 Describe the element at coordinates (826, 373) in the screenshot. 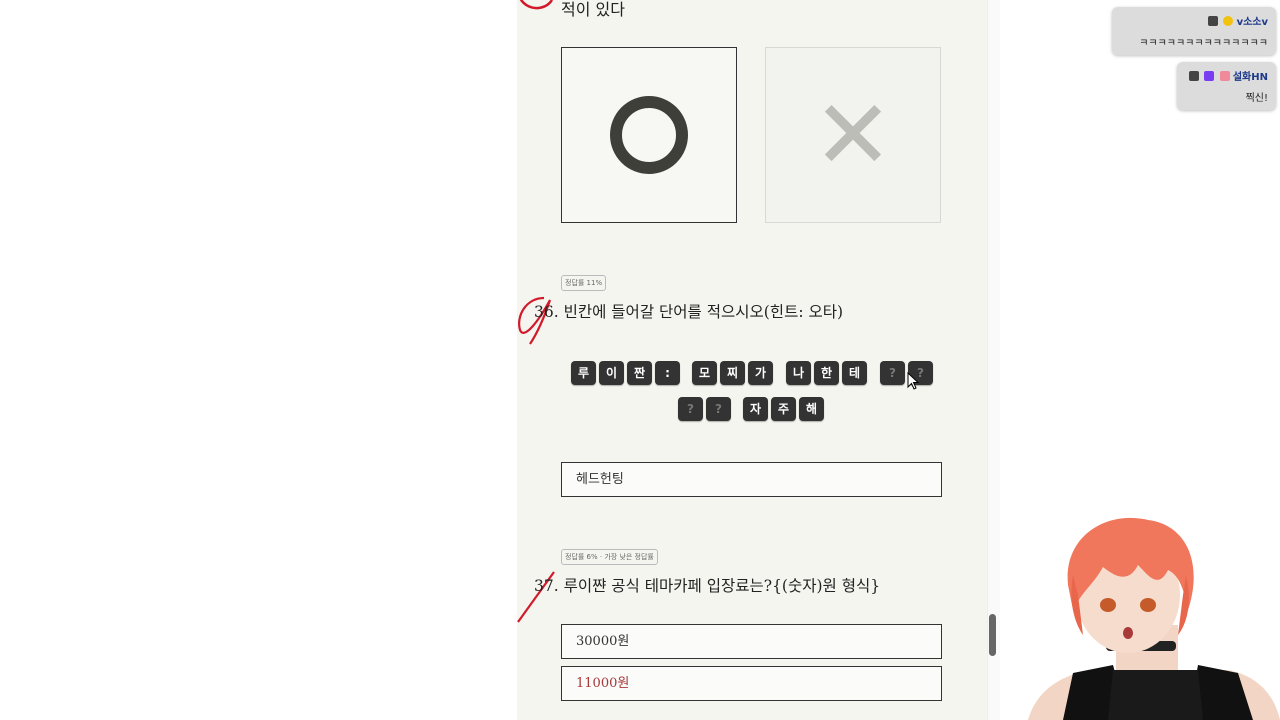

I see `word-tile: 한` at that location.